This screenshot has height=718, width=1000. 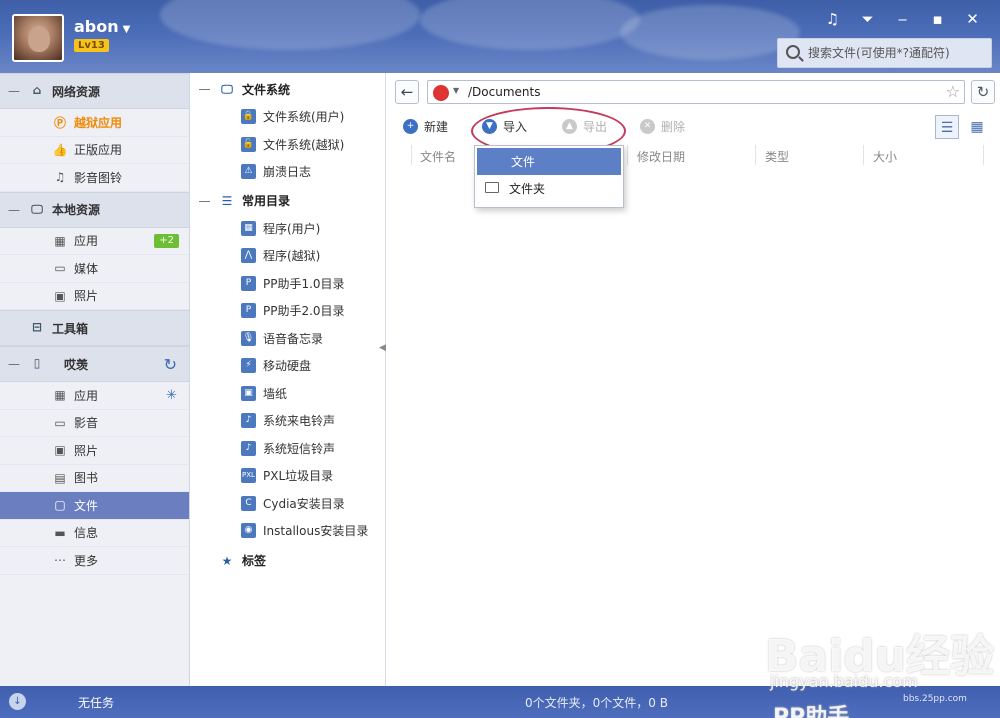 What do you see at coordinates (662, 126) in the screenshot?
I see `delete-button: ✕ 删除` at bounding box center [662, 126].